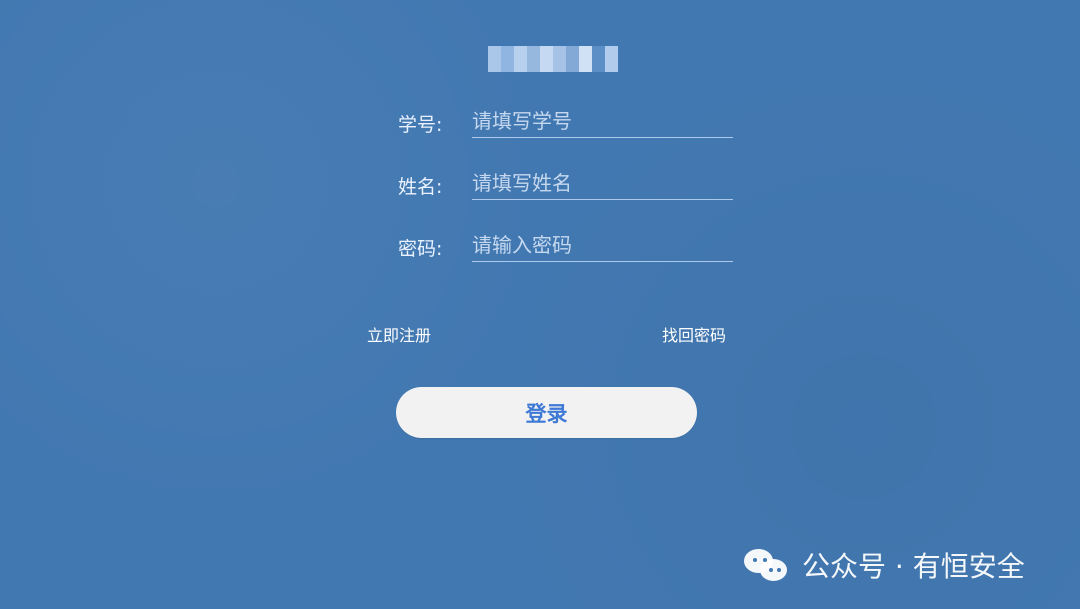 Image resolution: width=1080 pixels, height=609 pixels. Describe the element at coordinates (766, 565) in the screenshot. I see `wechat-icon` at that location.